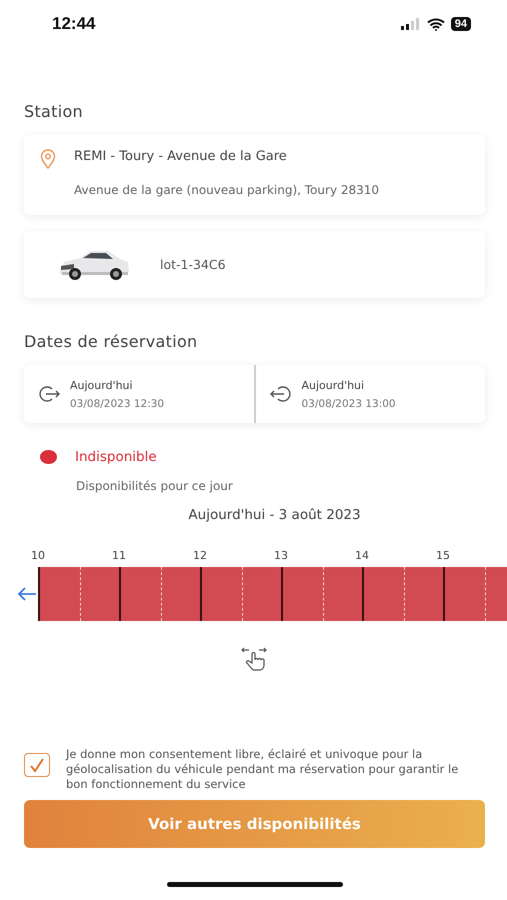 This screenshot has width=507, height=900. I want to click on hour-label: 13, so click(281, 556).